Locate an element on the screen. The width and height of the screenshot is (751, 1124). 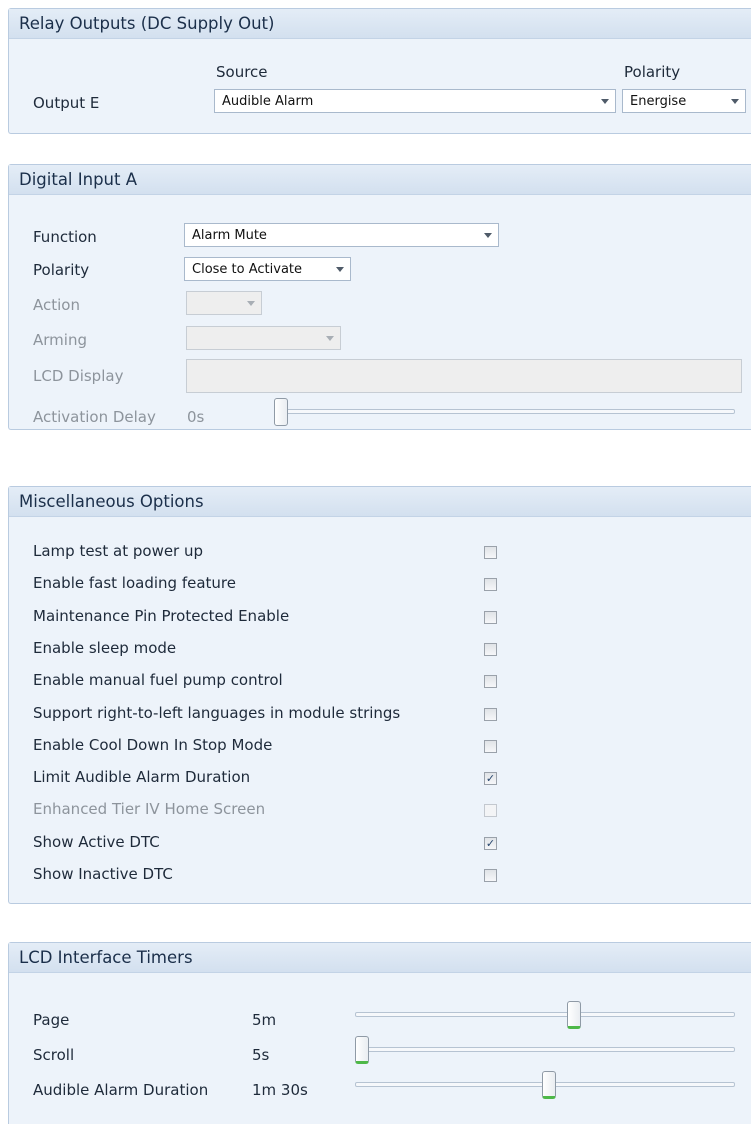
polarity-dropdown-value: Energise is located at coordinates (658, 101).